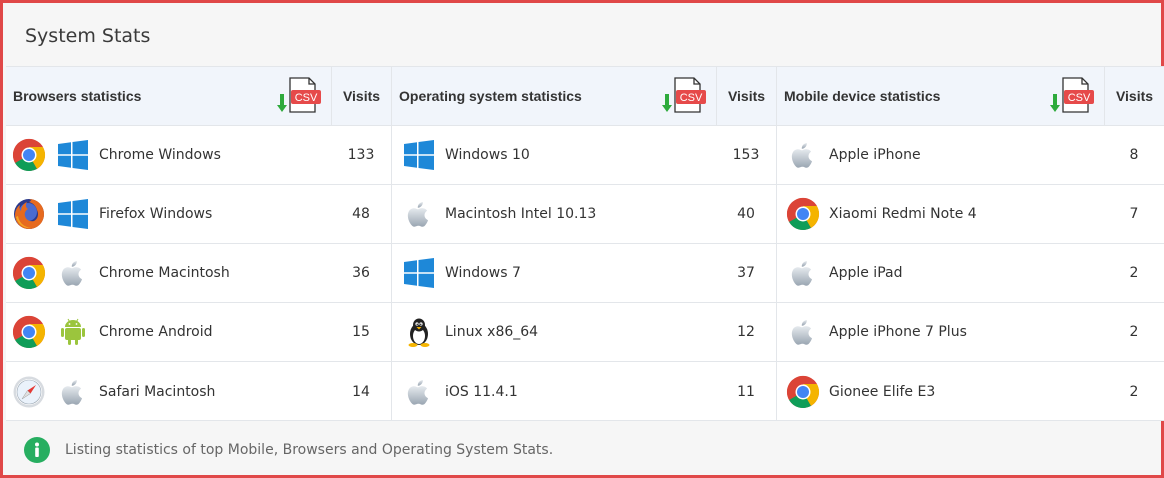 This screenshot has height=478, width=1164. Describe the element at coordinates (361, 391) in the screenshot. I see `row-visits: 14` at that location.